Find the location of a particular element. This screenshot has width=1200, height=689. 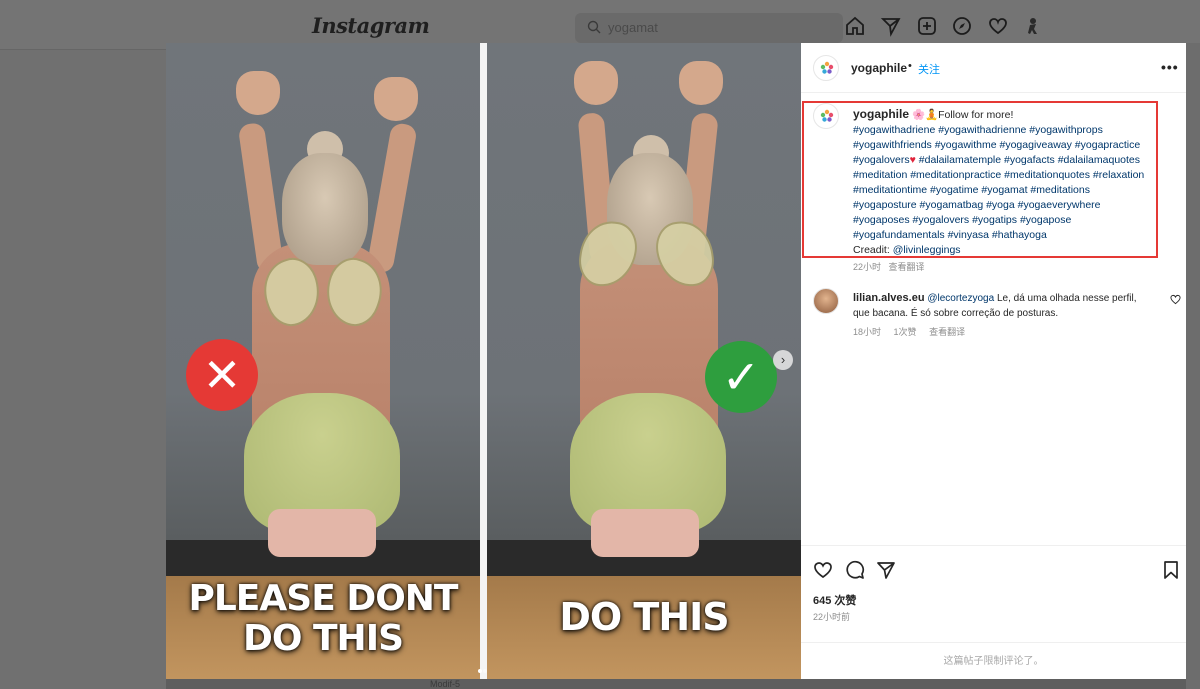

activity-icon is located at coordinates (998, 26).